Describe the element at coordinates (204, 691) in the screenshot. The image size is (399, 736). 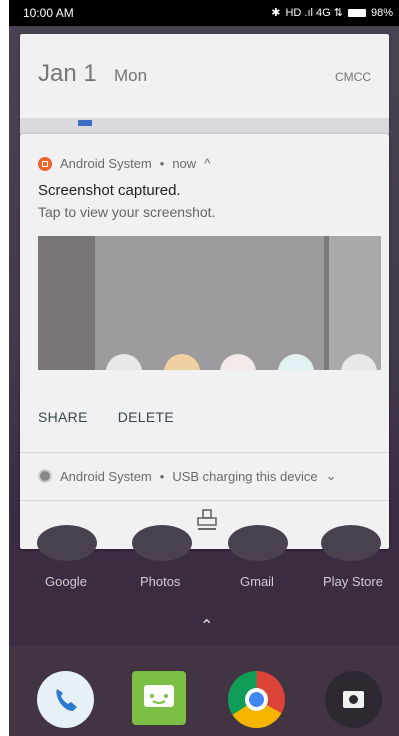
I see `dock` at that location.